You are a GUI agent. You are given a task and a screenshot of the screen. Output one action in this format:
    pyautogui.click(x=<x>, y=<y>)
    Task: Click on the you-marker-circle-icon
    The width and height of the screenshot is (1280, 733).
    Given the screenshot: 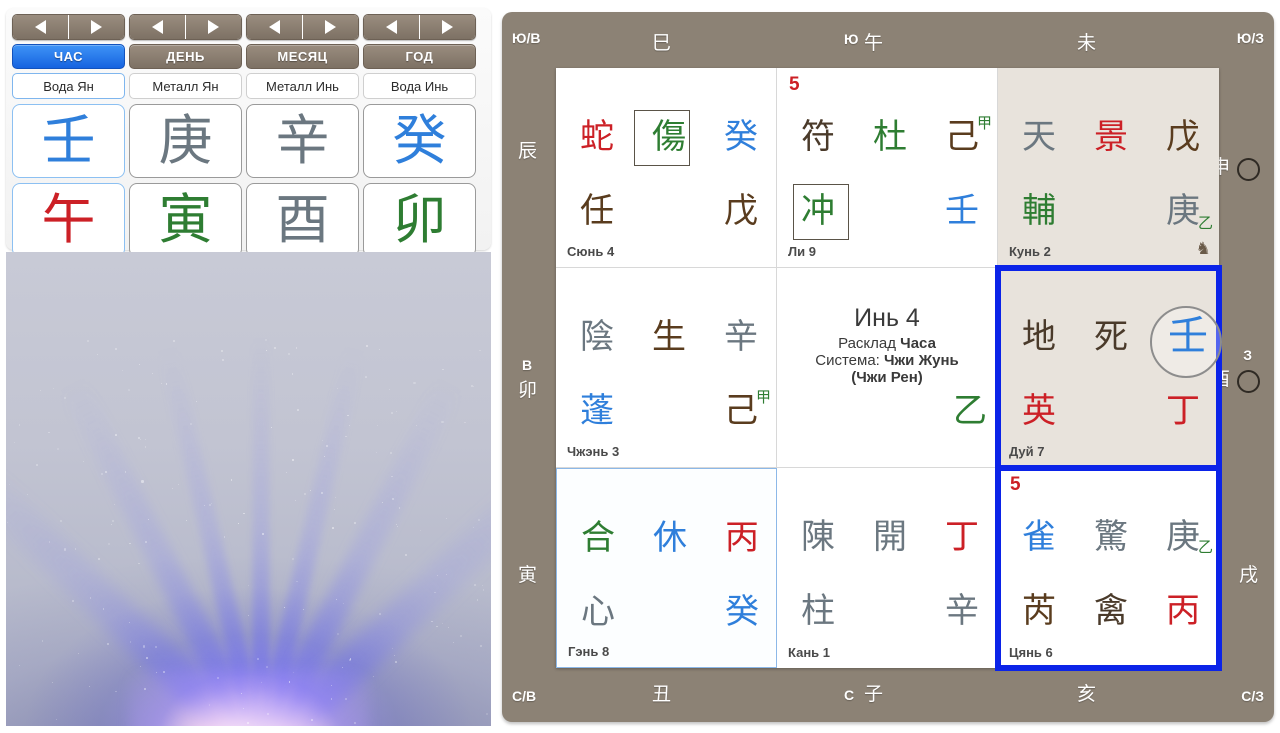 What is the action you would take?
    pyautogui.click(x=1248, y=381)
    